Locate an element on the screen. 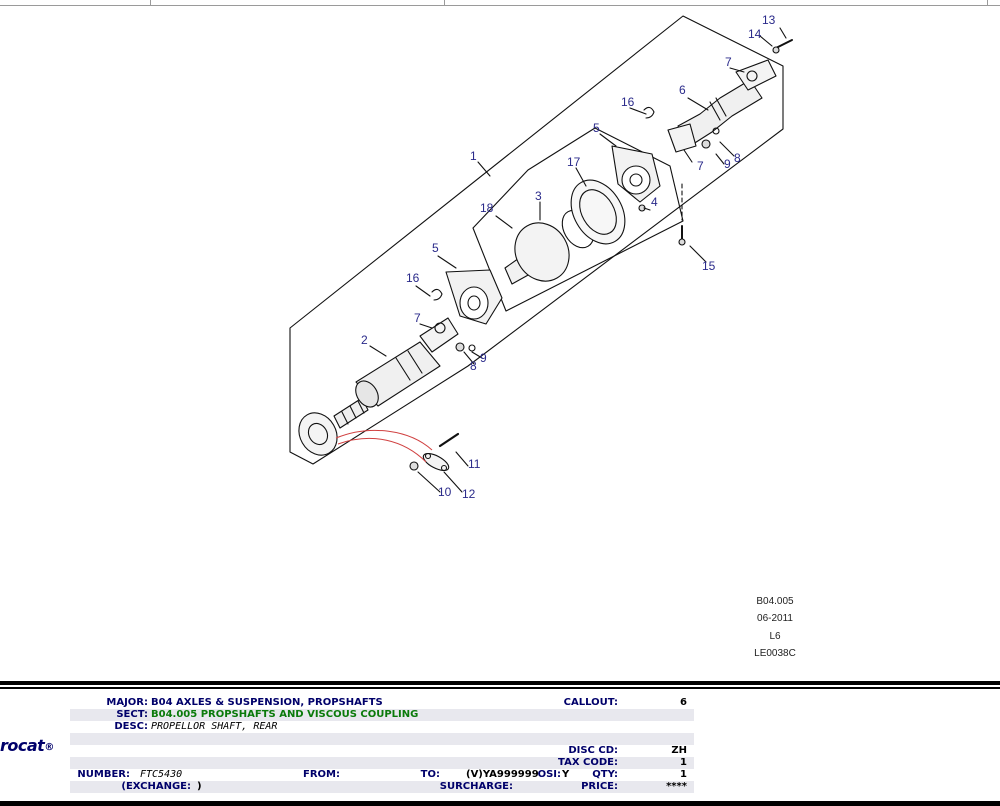  brand-logo: rocat® is located at coordinates (27, 745).